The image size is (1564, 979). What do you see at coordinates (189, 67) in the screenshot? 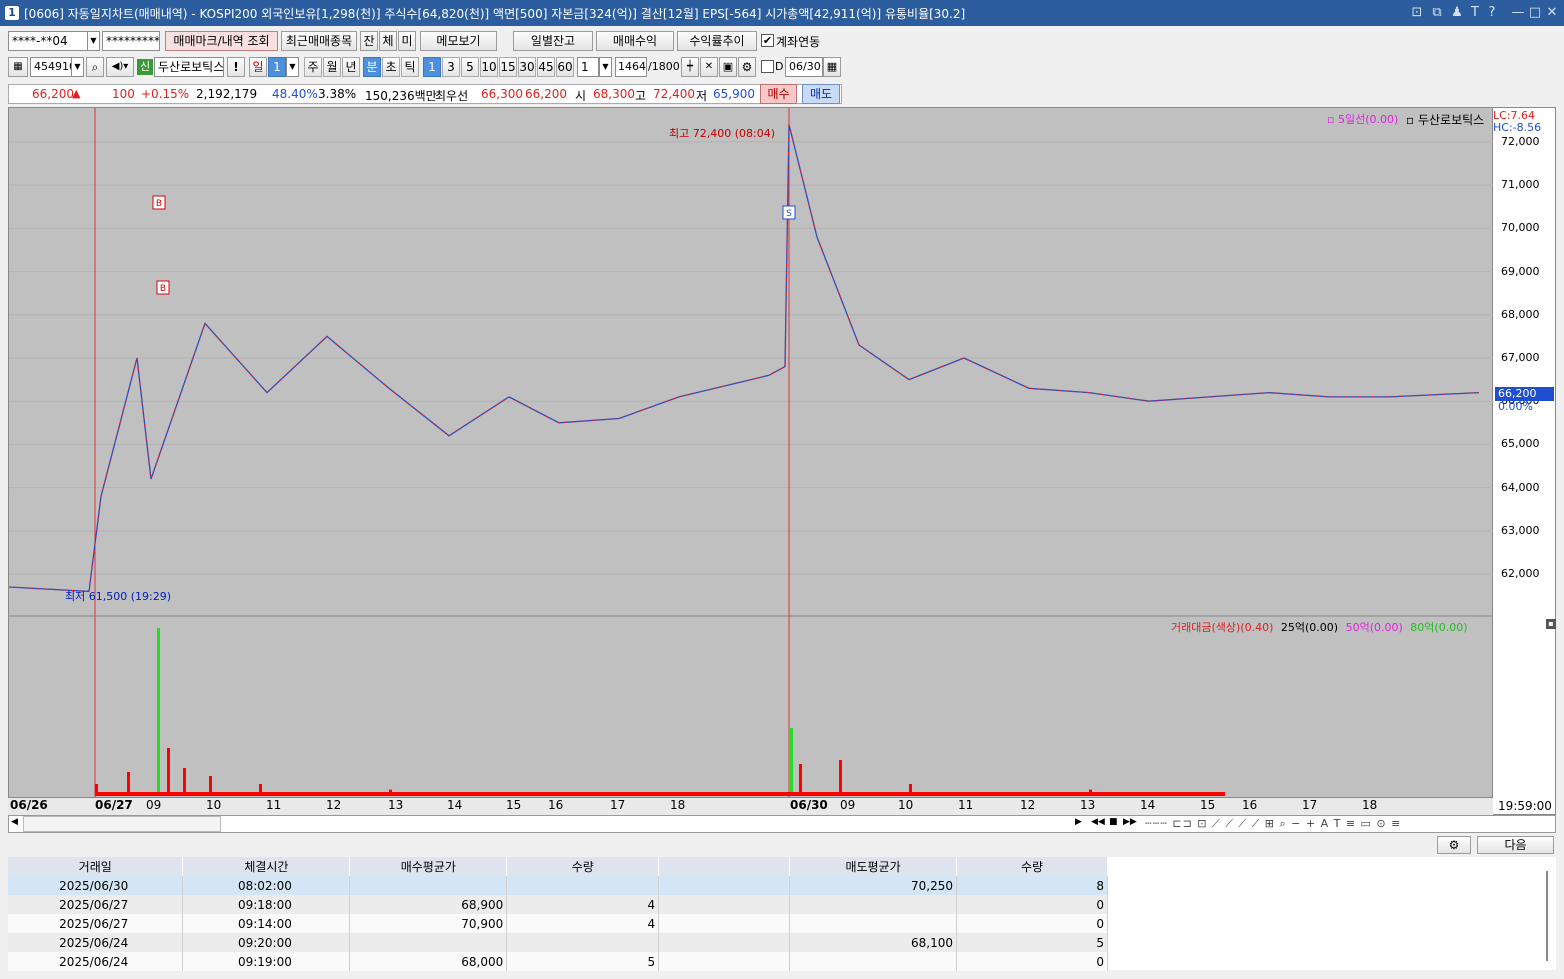
I see `stock-name-field: 두산로보틱스` at bounding box center [189, 67].